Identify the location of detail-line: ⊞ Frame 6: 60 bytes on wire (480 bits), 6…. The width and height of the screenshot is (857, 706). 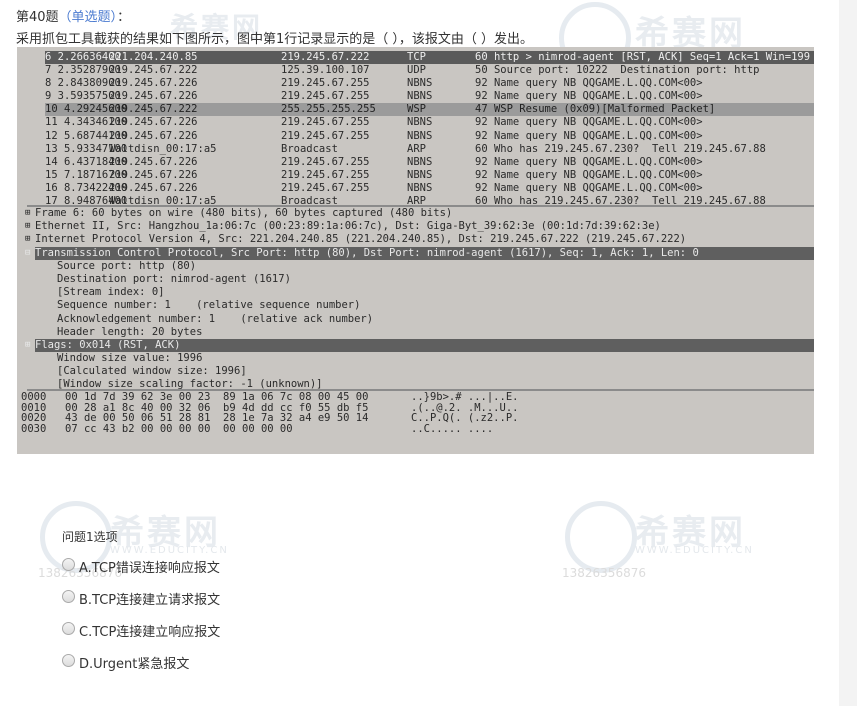
(419, 213).